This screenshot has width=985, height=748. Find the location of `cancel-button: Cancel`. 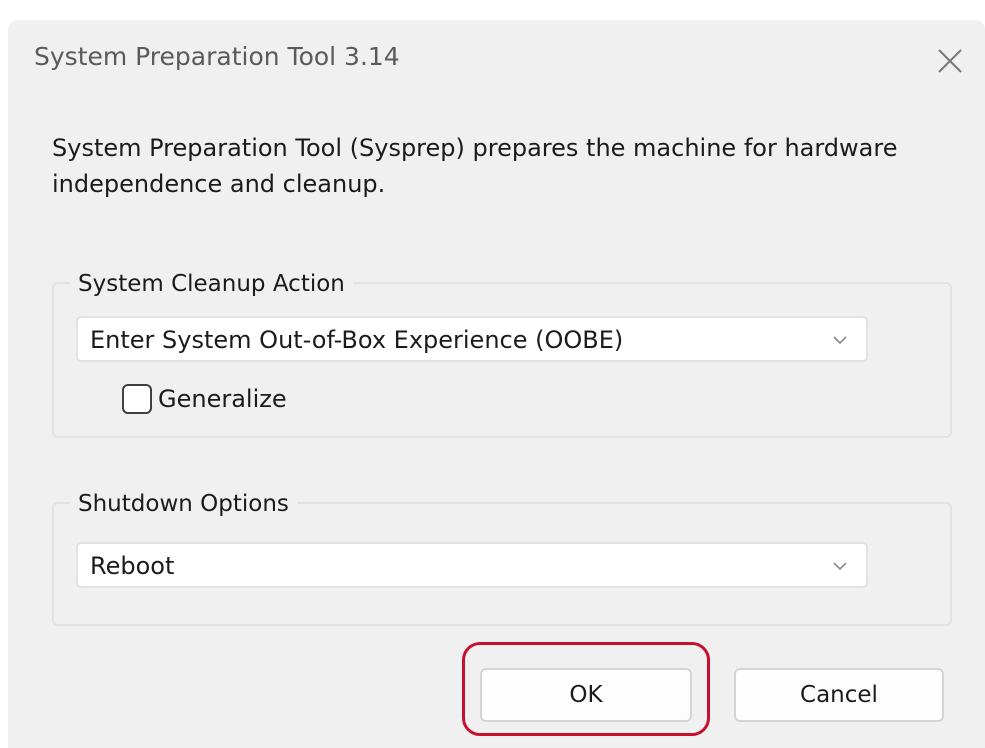

cancel-button: Cancel is located at coordinates (839, 695).